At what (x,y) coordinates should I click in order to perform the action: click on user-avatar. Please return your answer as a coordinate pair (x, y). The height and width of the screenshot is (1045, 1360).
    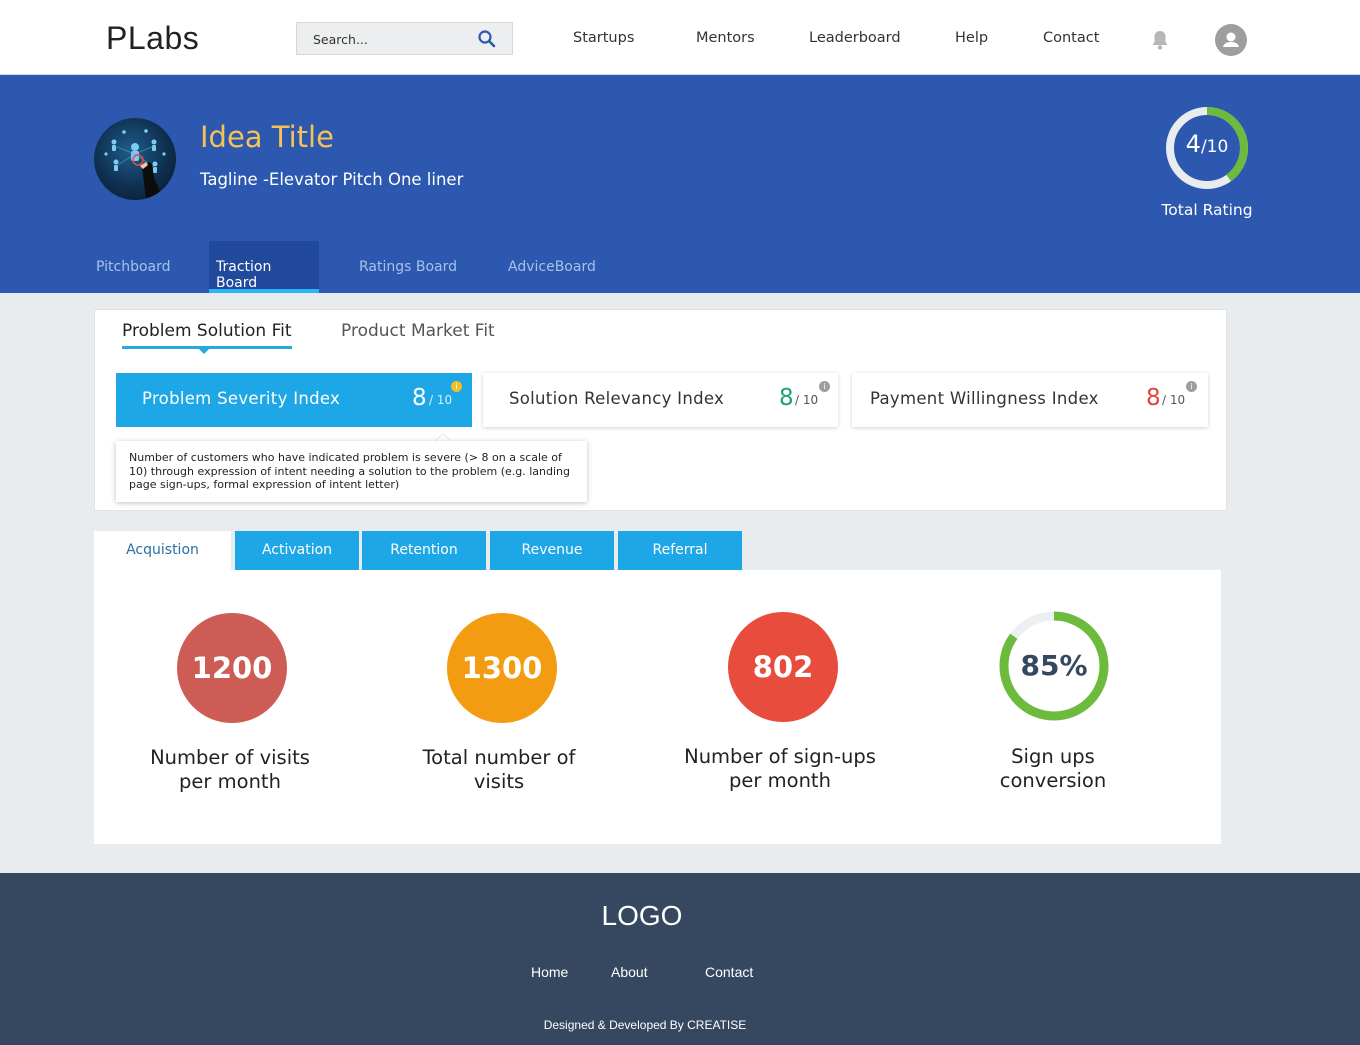
    Looking at the image, I should click on (1231, 40).